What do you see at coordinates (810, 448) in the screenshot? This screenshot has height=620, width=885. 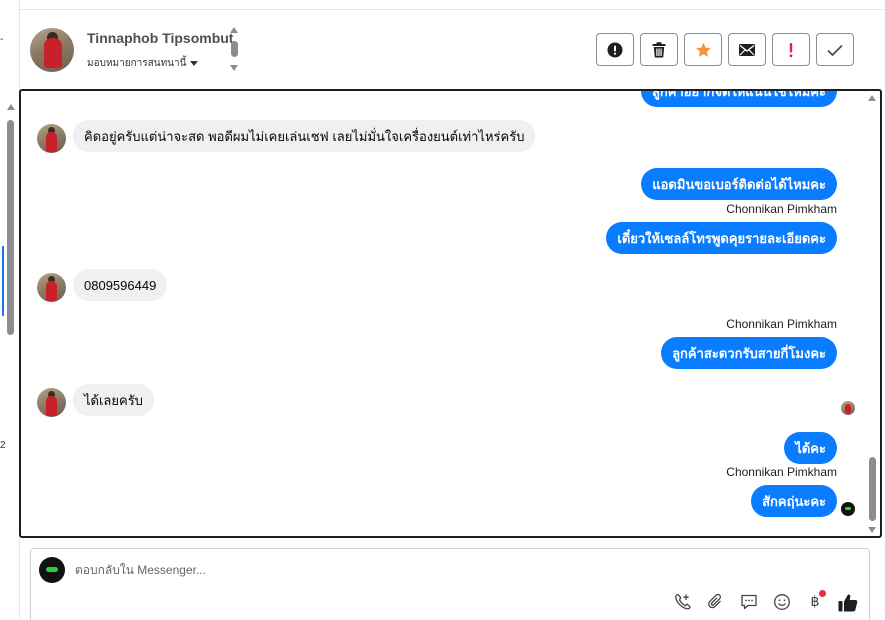 I see `message-bubble-outgoing: ได้คะ` at bounding box center [810, 448].